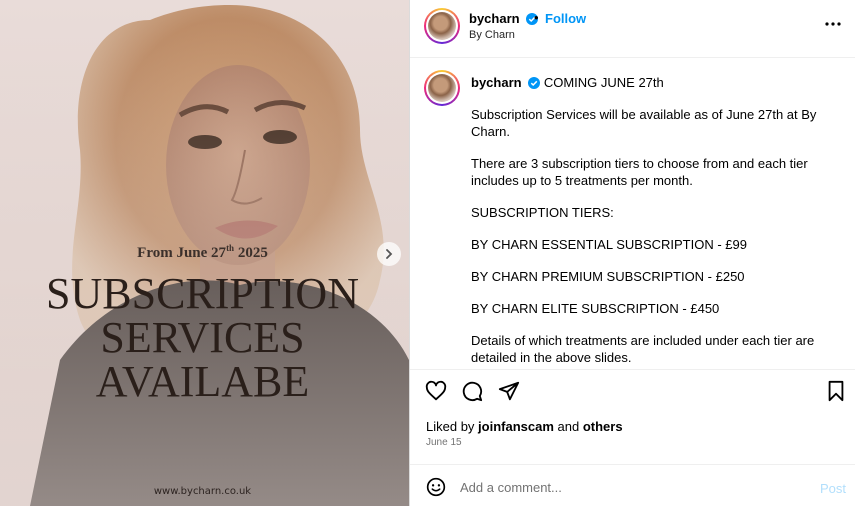 This screenshot has width=855, height=506. Describe the element at coordinates (609, 244) in the screenshot. I see `caption-paragraph: BY CHARN ESSENTIAL SUBSCRIPTION - £99` at that location.